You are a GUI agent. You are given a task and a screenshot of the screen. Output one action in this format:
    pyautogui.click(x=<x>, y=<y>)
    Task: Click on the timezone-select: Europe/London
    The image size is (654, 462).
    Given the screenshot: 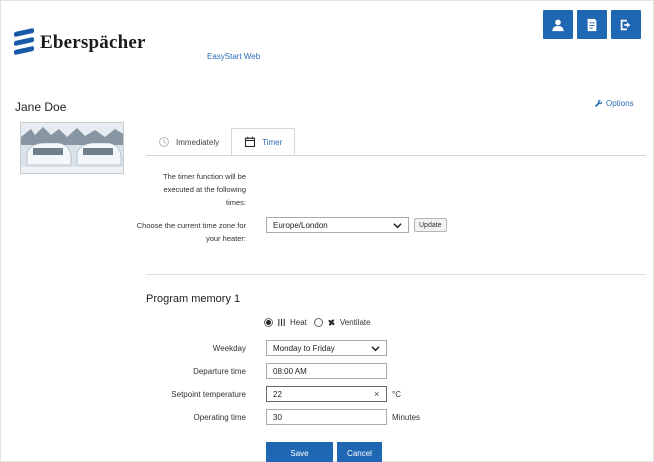 What is the action you would take?
    pyautogui.click(x=337, y=225)
    